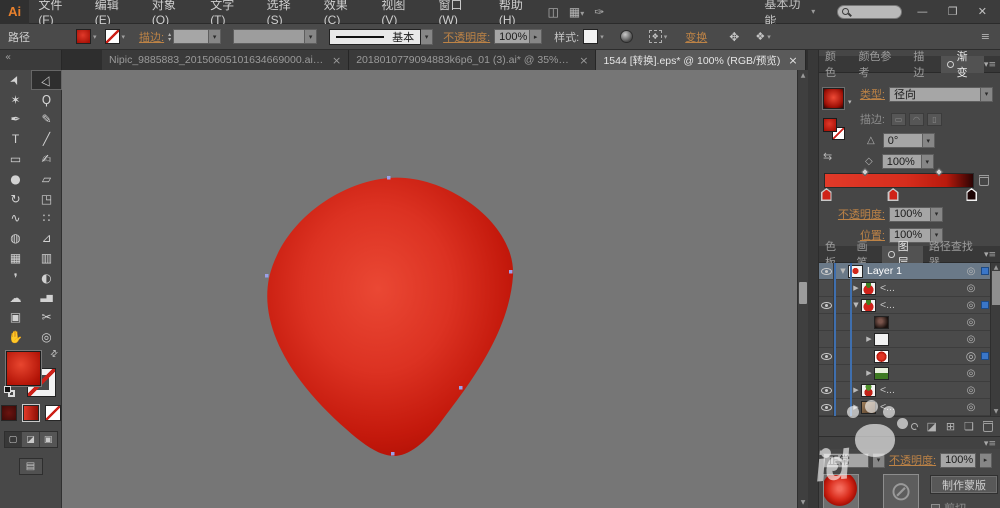 The image size is (1000, 508). What do you see at coordinates (46, 199) in the screenshot?
I see `scale-tool: ◳` at bounding box center [46, 199].